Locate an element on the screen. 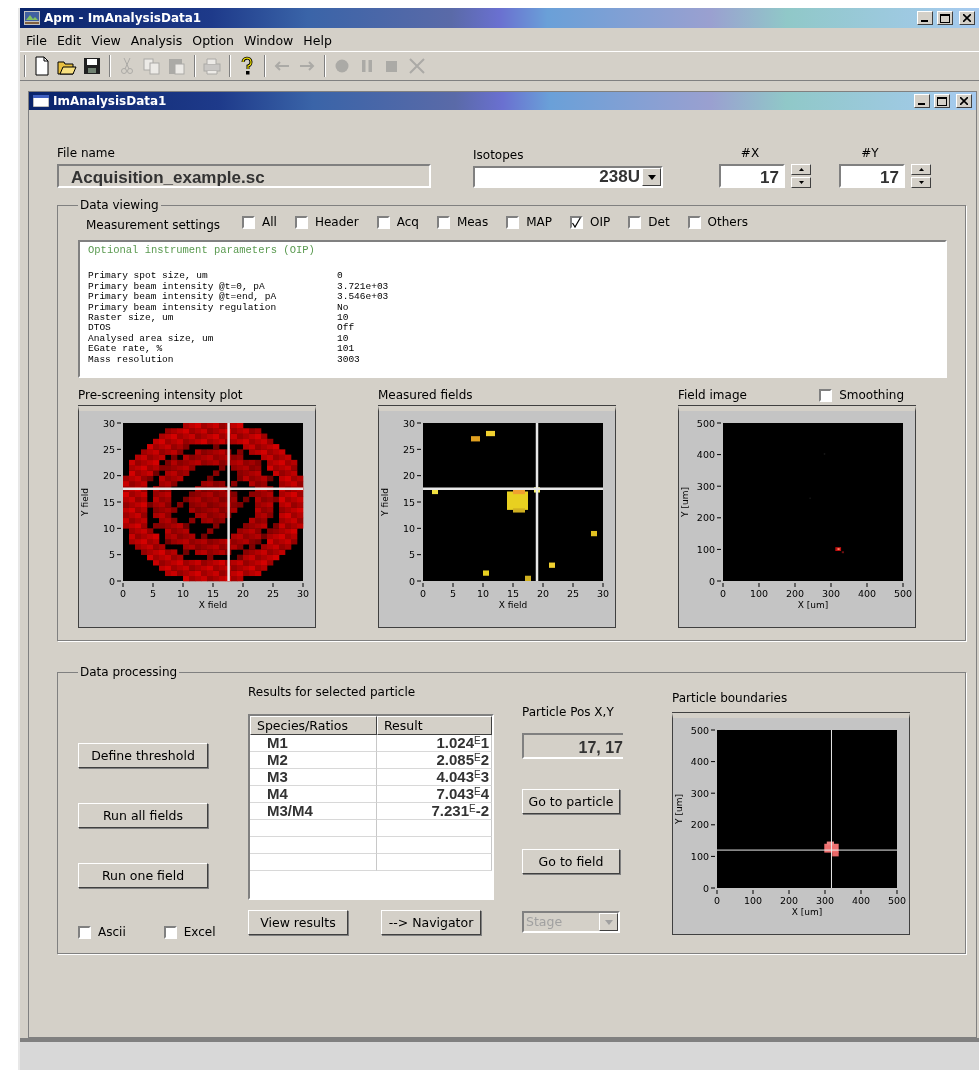 The image size is (979, 1070). tick-label: 200 is located at coordinates (789, 900).